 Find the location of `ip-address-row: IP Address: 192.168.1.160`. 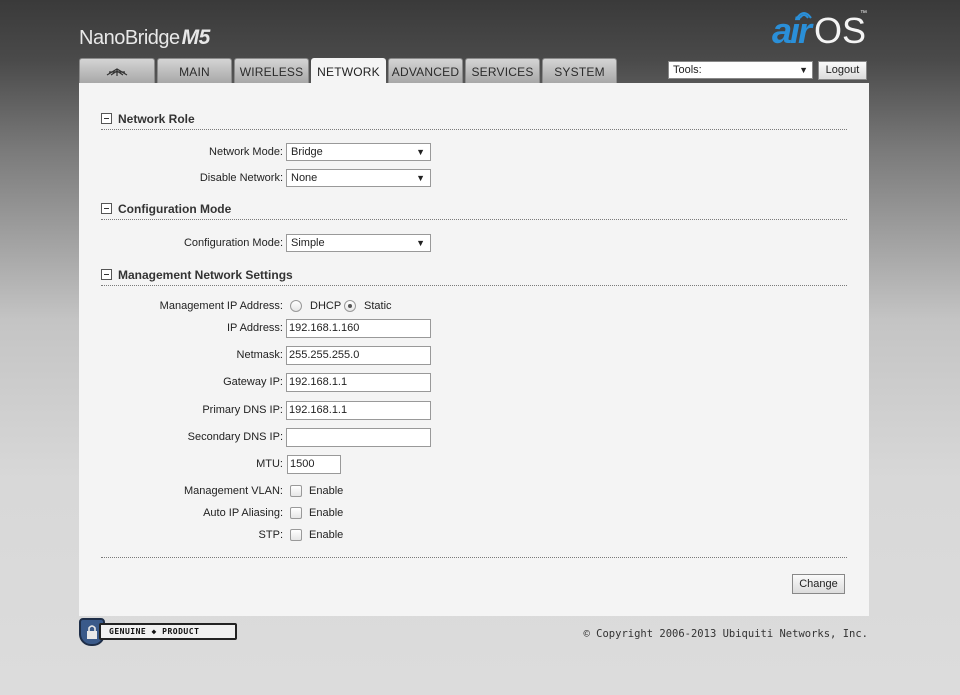

ip-address-row: IP Address: 192.168.1.160 is located at coordinates (474, 329).